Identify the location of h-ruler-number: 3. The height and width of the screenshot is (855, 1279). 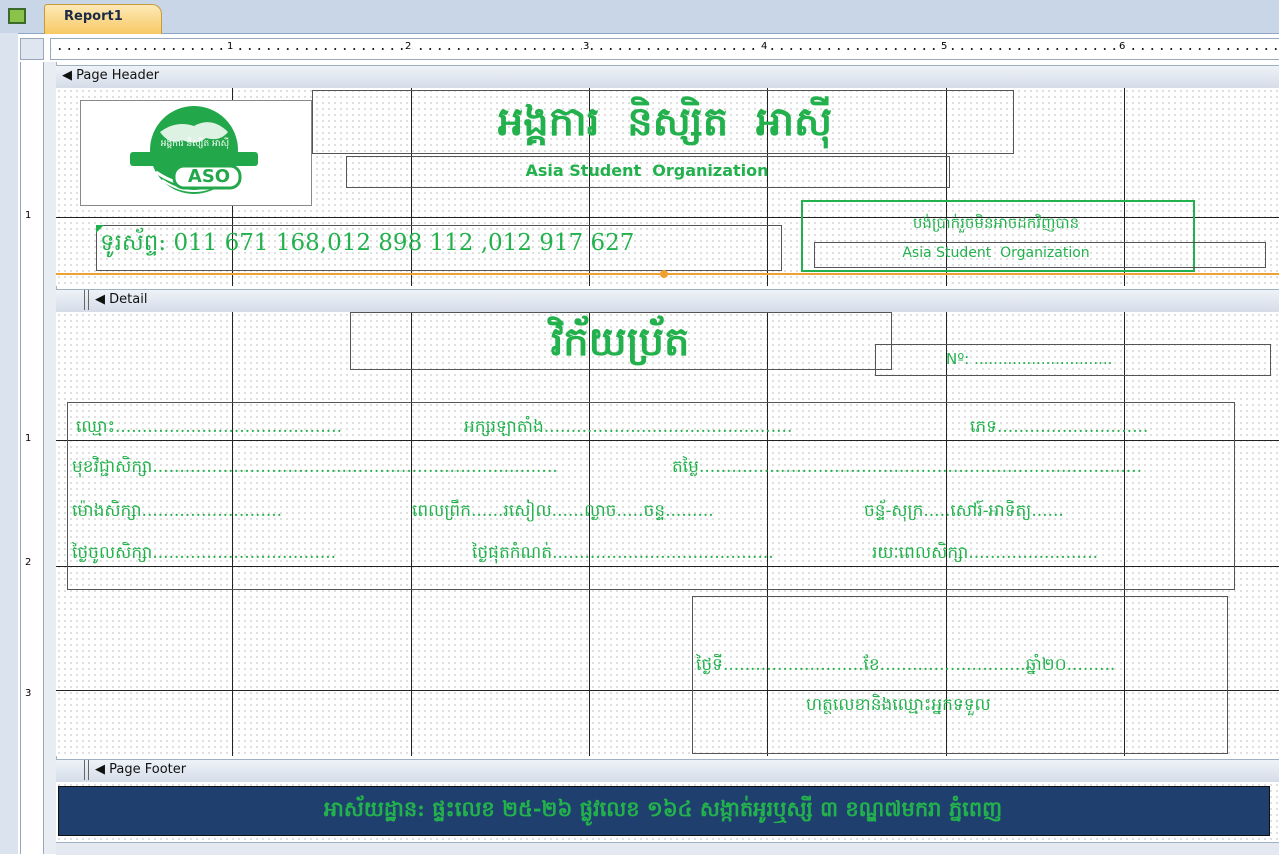
(586, 46).